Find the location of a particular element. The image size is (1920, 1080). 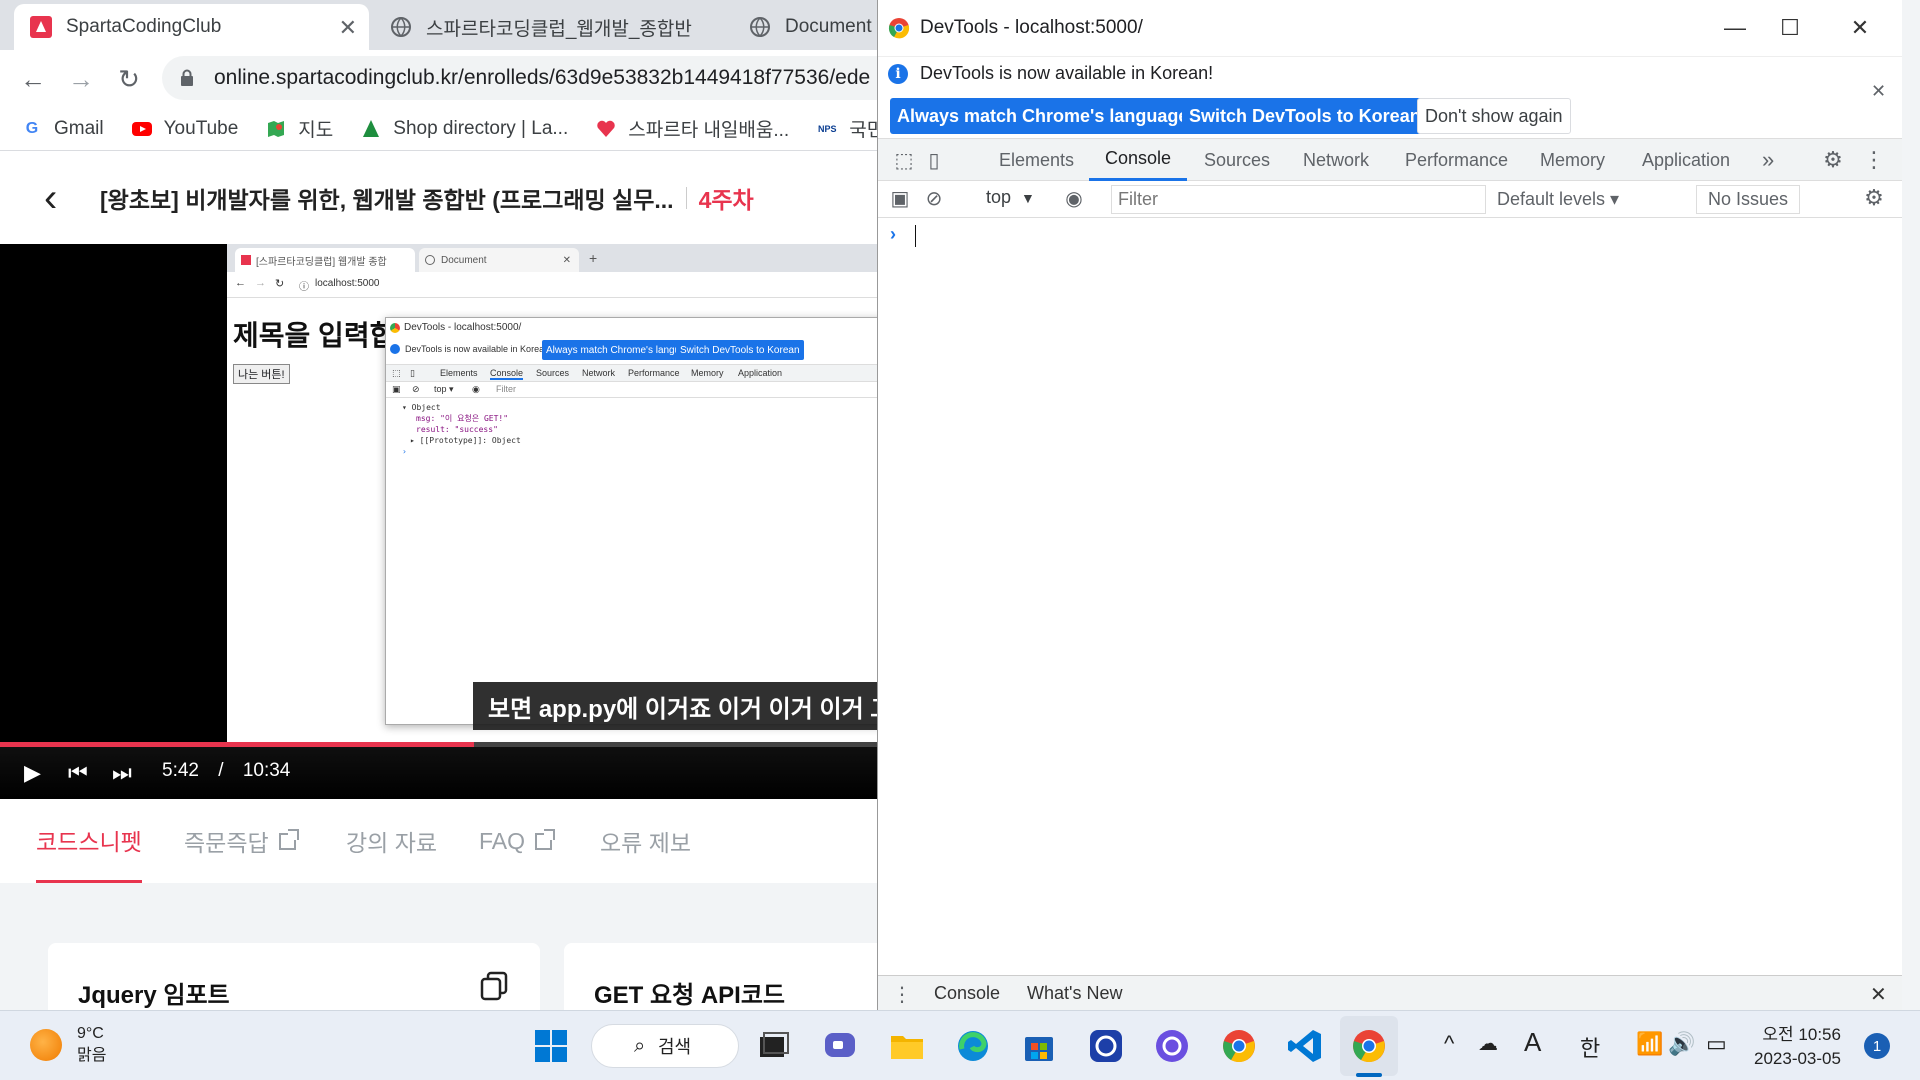

close-window-icon: ✕ is located at coordinates (1860, 28).